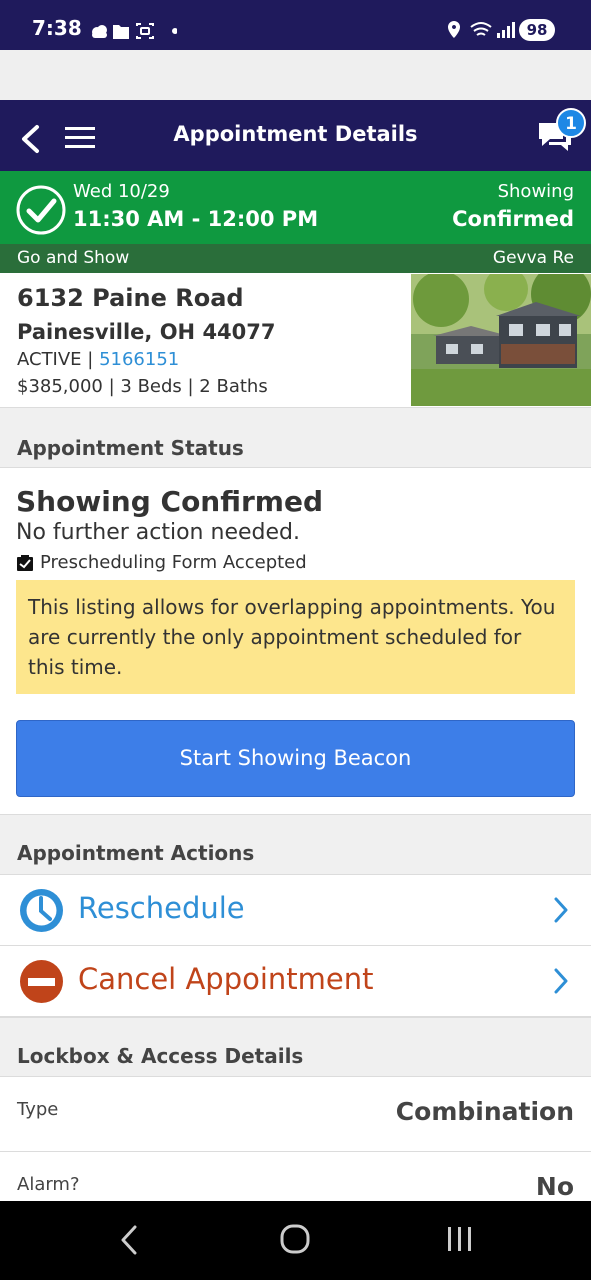 This screenshot has width=591, height=1280. Describe the element at coordinates (48, 1184) in the screenshot. I see `alarm-label: Alarm?` at that location.